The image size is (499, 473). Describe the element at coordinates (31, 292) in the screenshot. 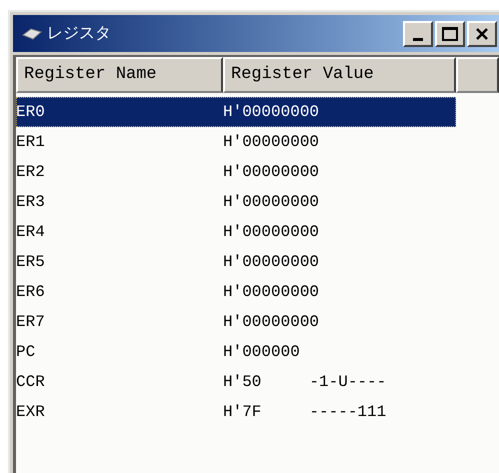

I see `register-name: ER6` at that location.